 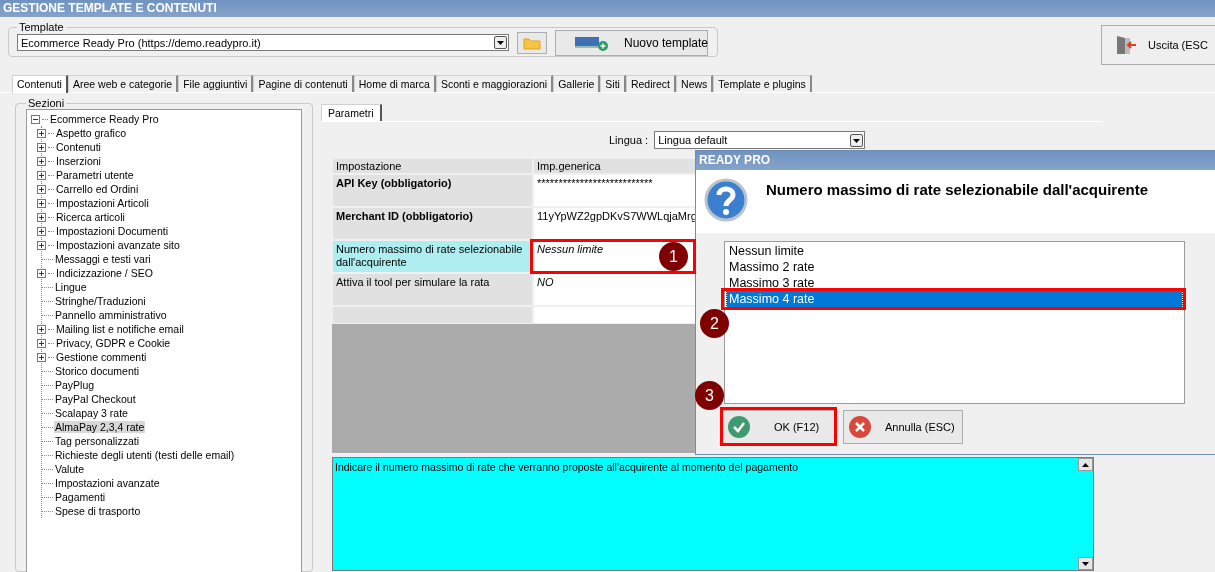 I want to click on description-text: Indicare il numero massimo di rate che verranno proposte all'acquirente al momento del pagamento, so click(x=567, y=467).